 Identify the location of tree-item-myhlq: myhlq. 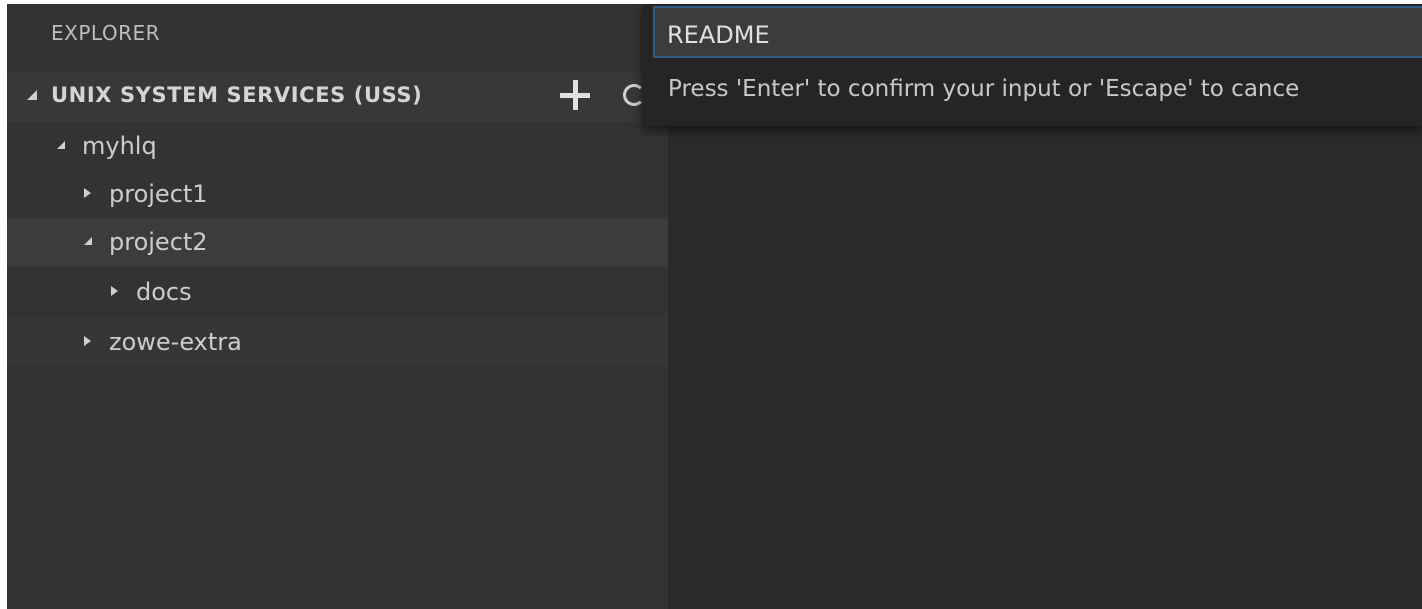
(337, 146).